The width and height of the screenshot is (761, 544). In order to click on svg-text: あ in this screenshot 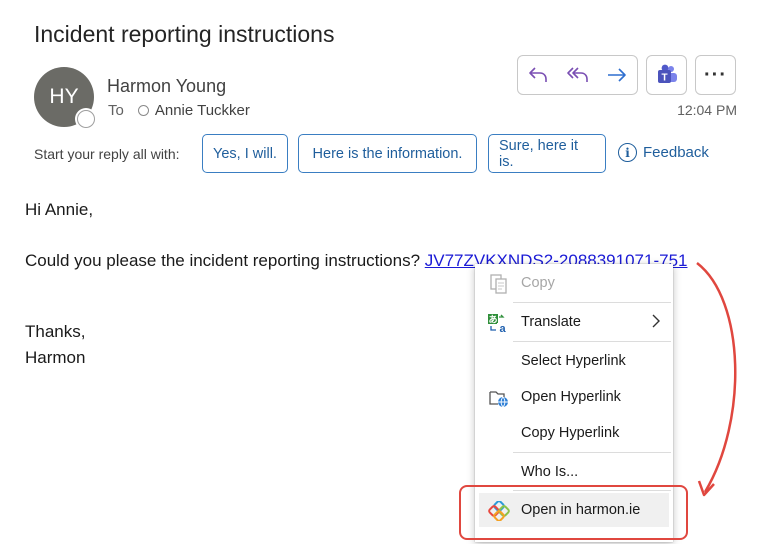, I will do `click(492, 320)`.